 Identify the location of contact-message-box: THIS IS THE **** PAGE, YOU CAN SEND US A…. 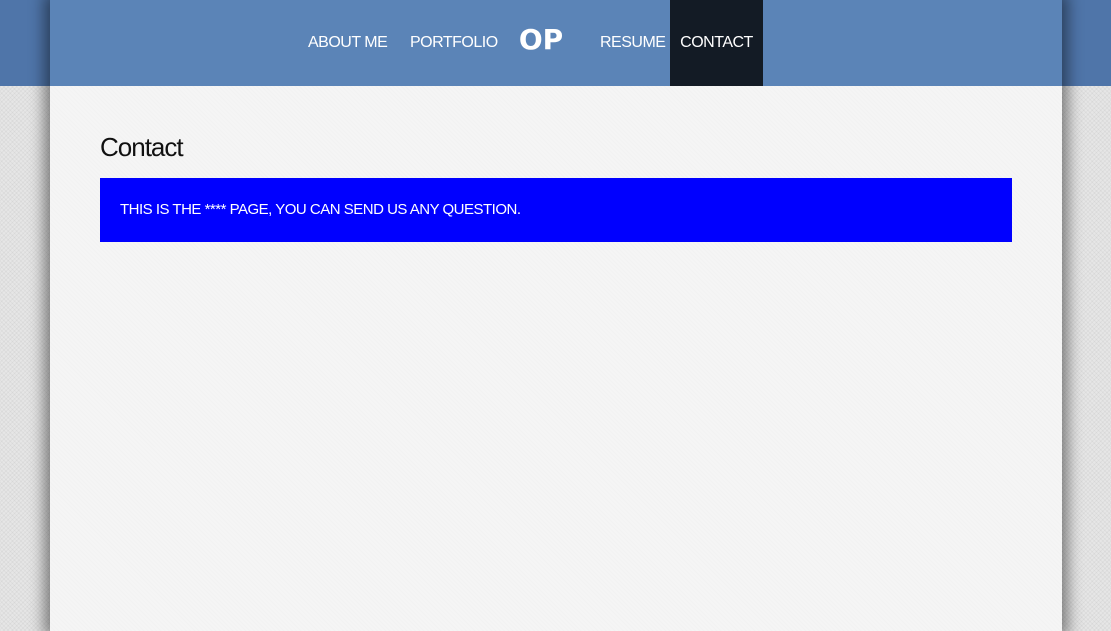
(556, 210).